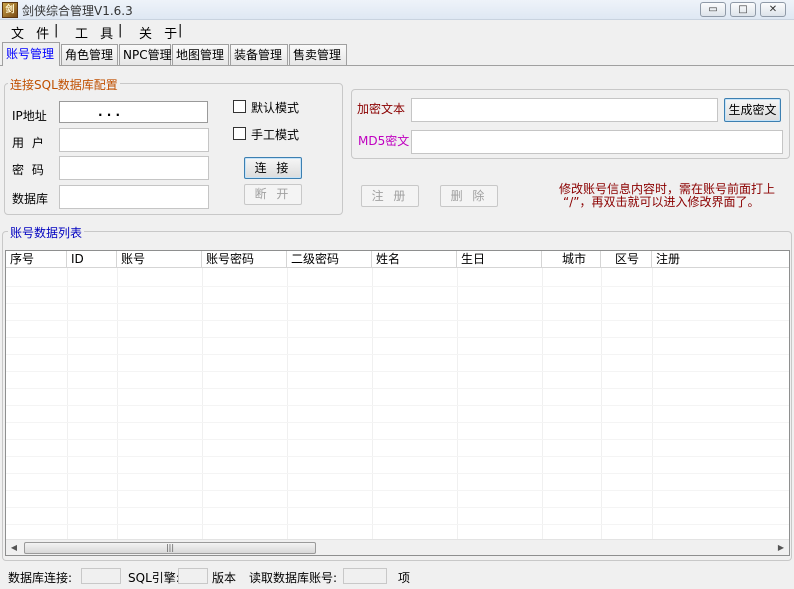 The image size is (794, 589). What do you see at coordinates (720, 259) in the screenshot?
I see `column-header-register: 注册` at bounding box center [720, 259].